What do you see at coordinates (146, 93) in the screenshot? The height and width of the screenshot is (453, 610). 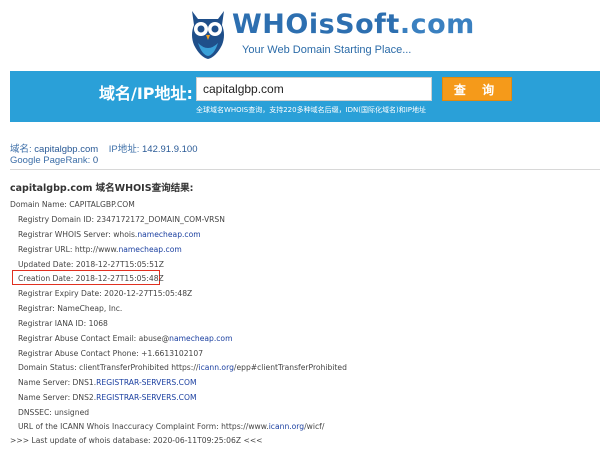 I see `search-label: 域名/IP地址:` at bounding box center [146, 93].